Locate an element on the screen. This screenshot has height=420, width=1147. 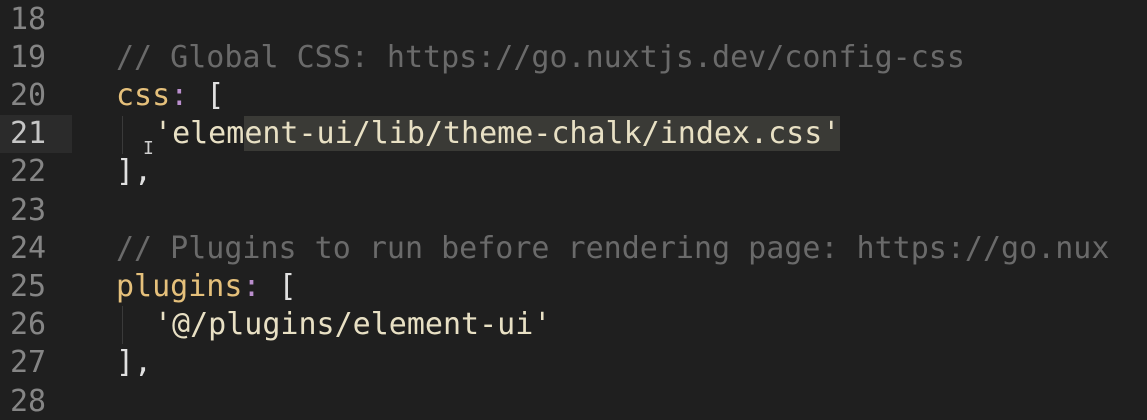
line-number: 18 is located at coordinates (28, 19).